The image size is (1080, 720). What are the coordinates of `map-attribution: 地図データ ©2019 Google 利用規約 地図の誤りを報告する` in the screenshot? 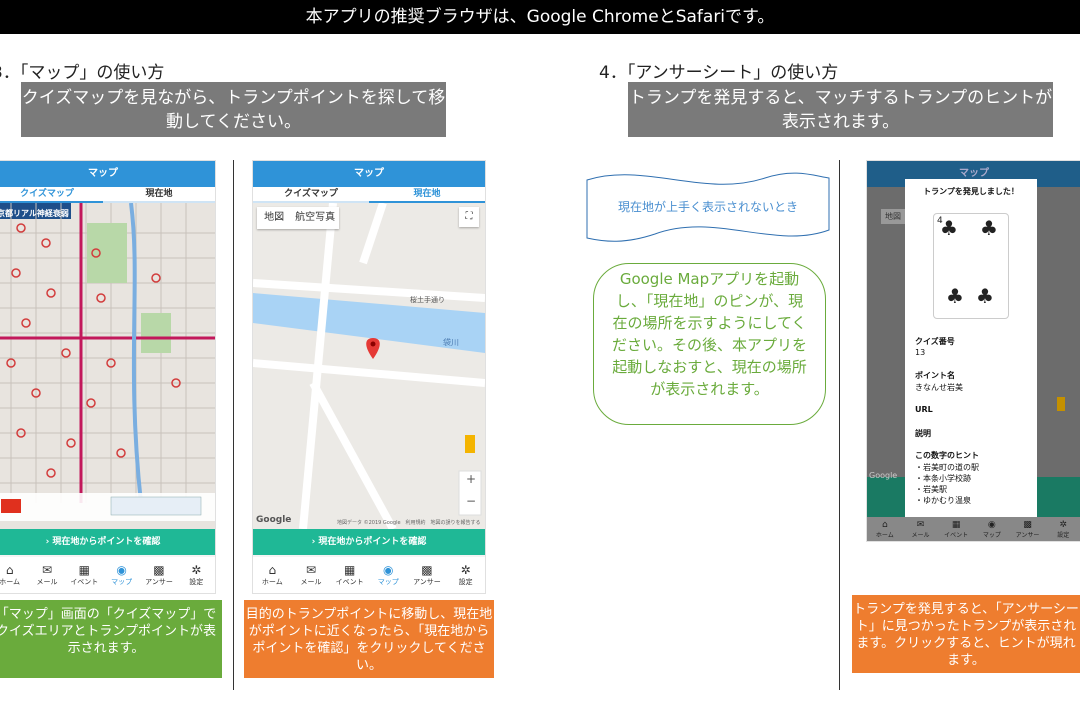 It's located at (409, 523).